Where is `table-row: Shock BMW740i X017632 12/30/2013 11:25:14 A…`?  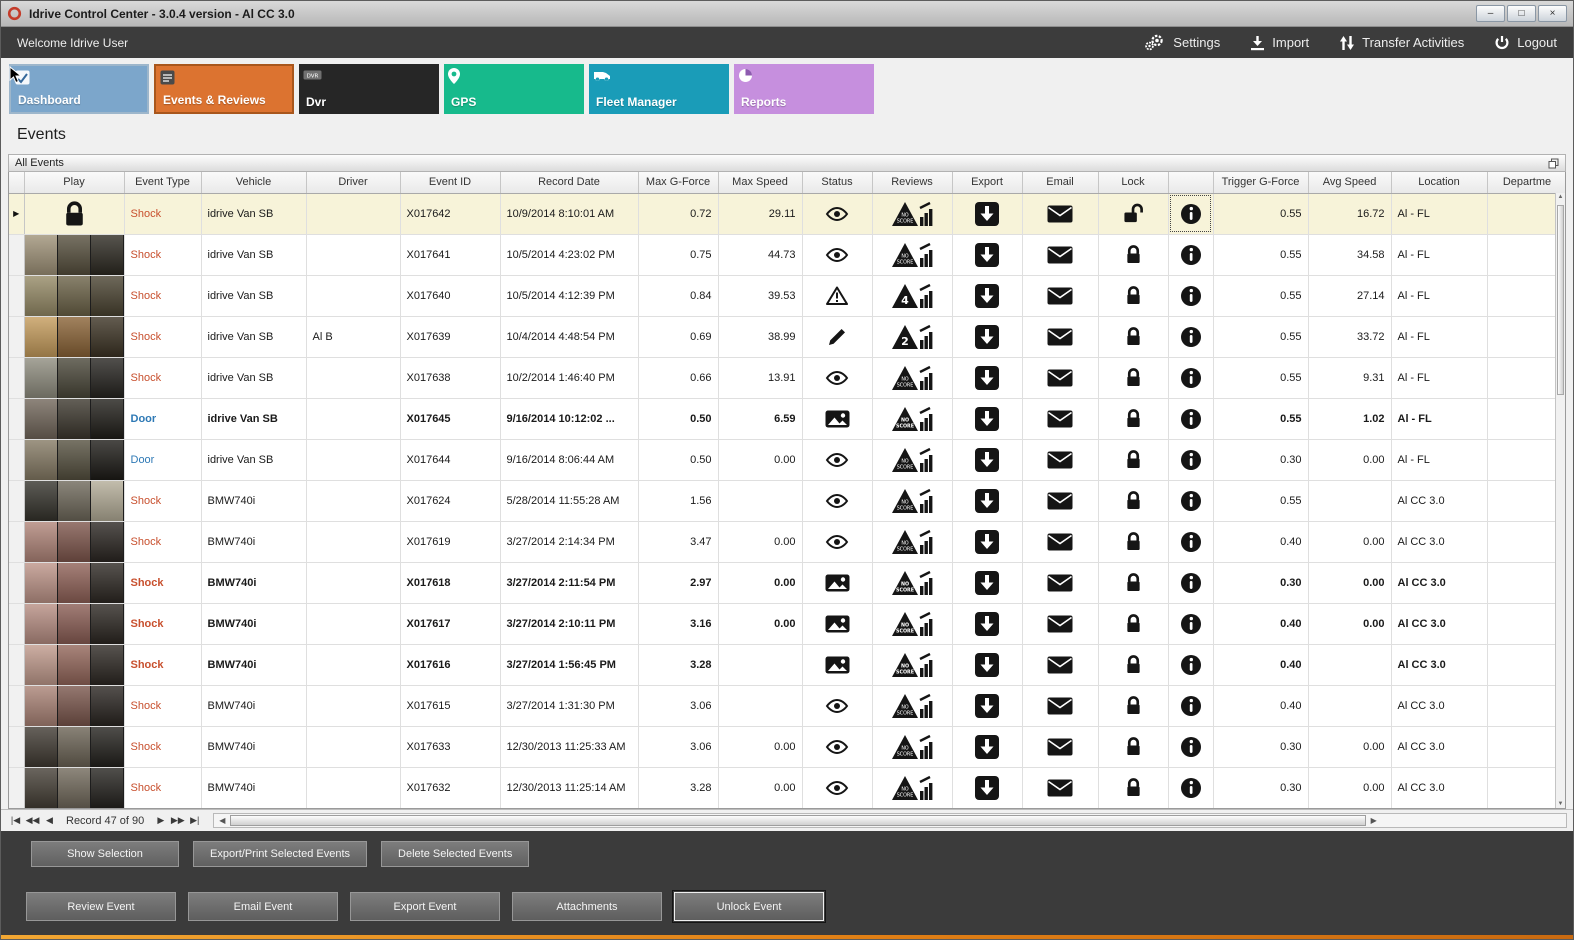
table-row: Shock BMW740i X017632 12/30/2013 11:25:14 A… is located at coordinates (787, 787).